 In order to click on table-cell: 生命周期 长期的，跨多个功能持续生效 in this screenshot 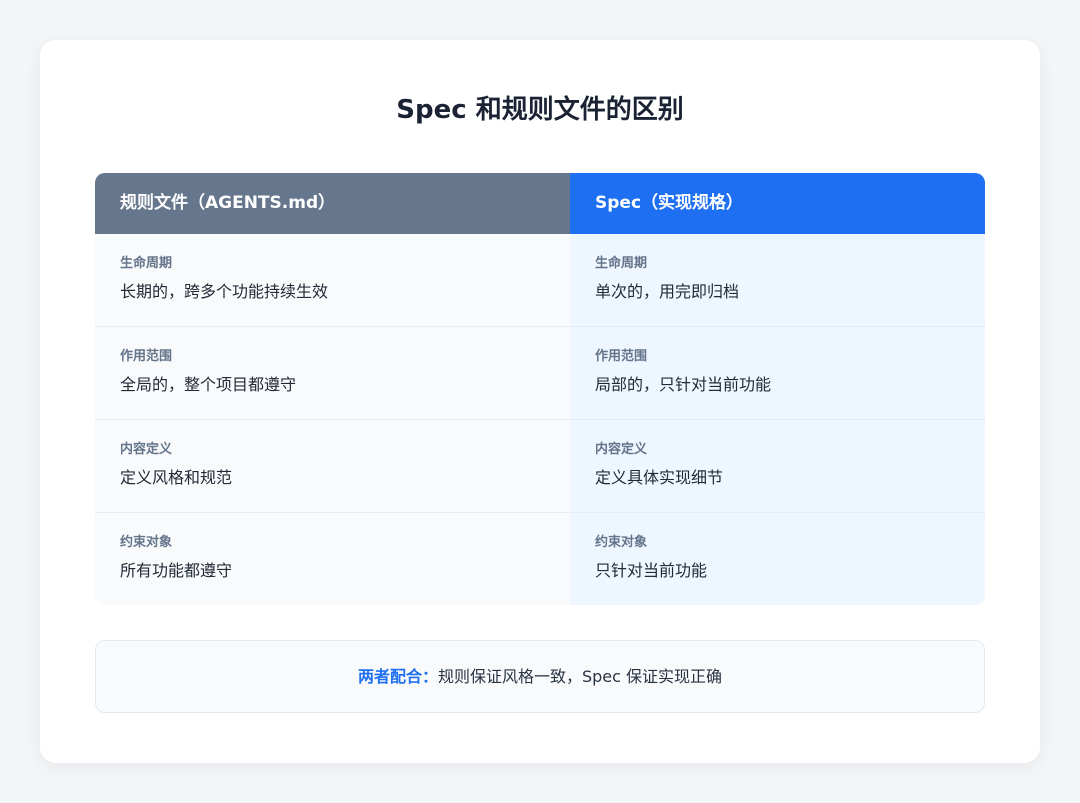, I will do `click(332, 280)`.